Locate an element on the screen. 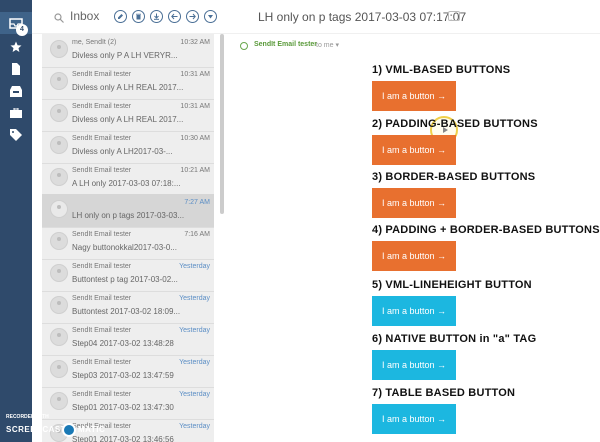  download-icon is located at coordinates (156, 16).